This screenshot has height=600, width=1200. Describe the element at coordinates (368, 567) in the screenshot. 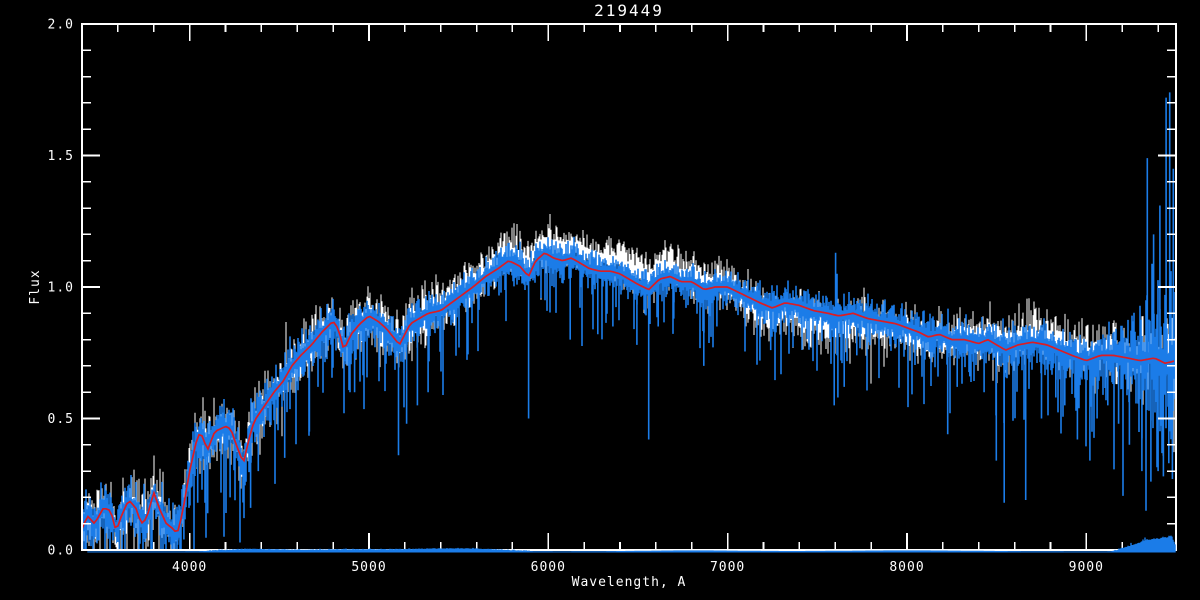

I see `x-tick-label: 5000` at that location.